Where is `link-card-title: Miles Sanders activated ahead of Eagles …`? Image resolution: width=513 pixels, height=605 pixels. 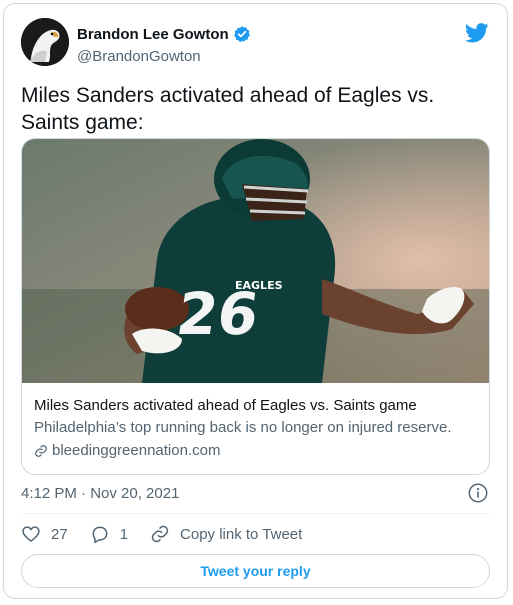
link-card-title: Miles Sanders activated ahead of Eagles … is located at coordinates (256, 406).